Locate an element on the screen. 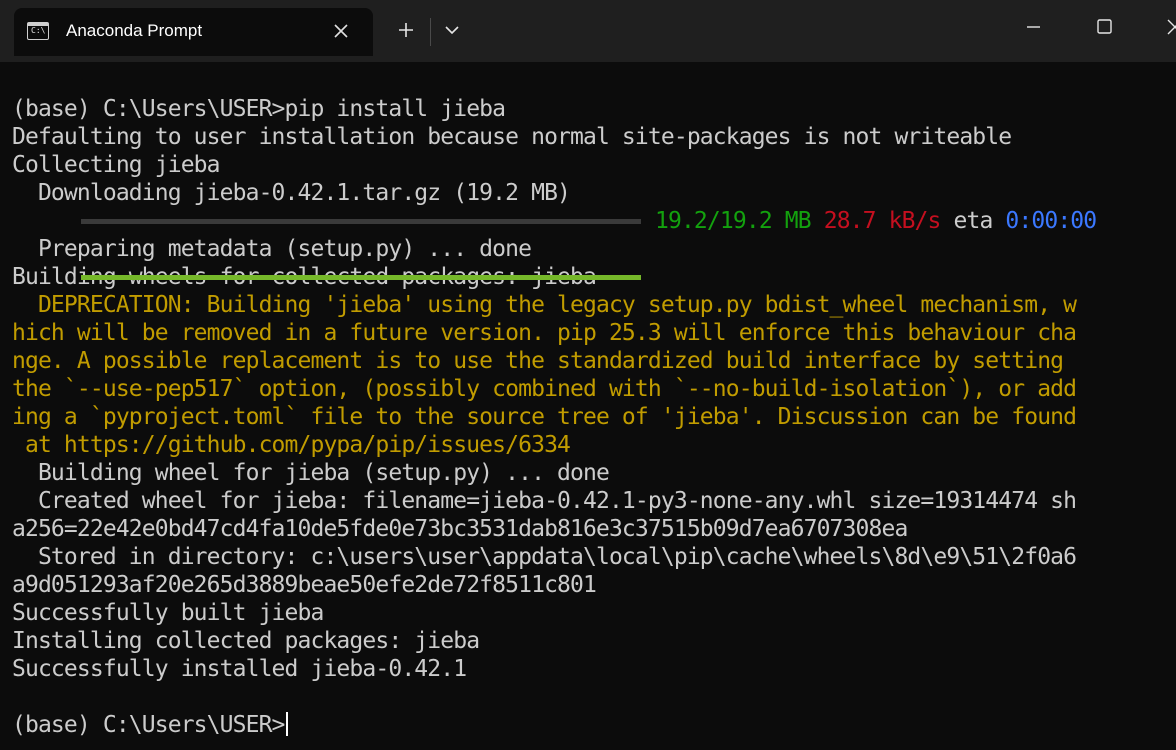 This screenshot has width=1176, height=750. close-icon is located at coordinates (1163, 28).